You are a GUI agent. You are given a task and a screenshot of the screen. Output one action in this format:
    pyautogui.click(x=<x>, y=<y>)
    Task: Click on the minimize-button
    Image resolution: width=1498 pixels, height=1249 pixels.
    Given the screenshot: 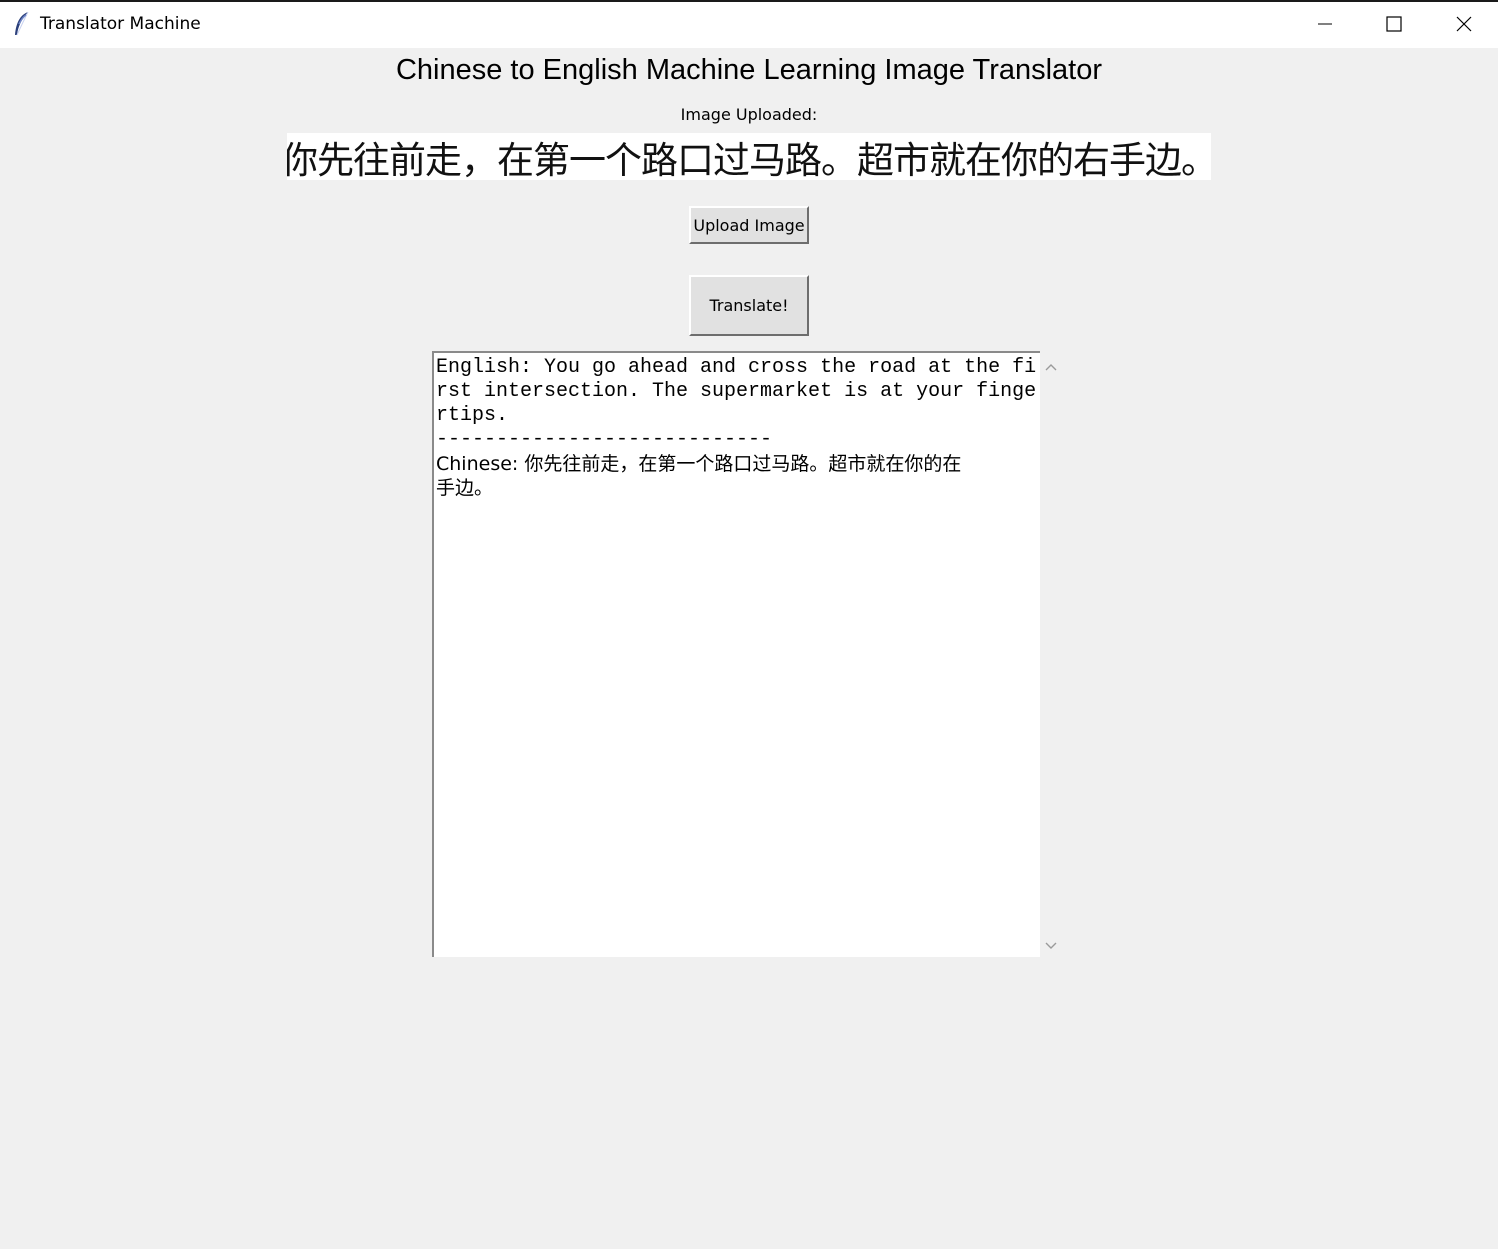 What is the action you would take?
    pyautogui.click(x=1325, y=24)
    